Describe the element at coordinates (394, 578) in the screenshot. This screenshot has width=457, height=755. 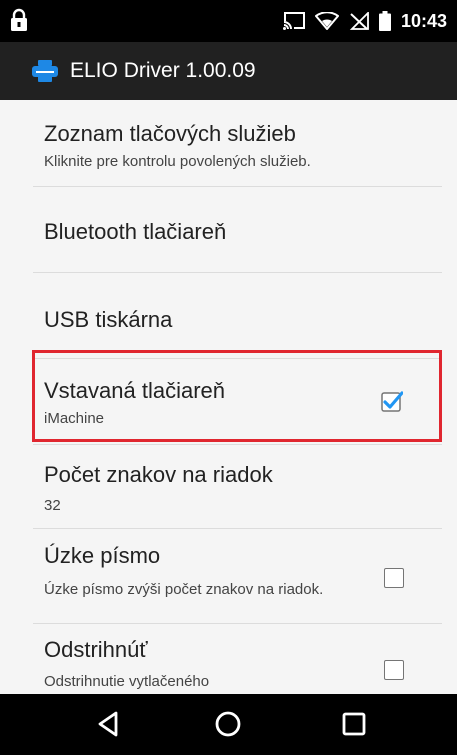
I see `narrow-font-checkbox` at that location.